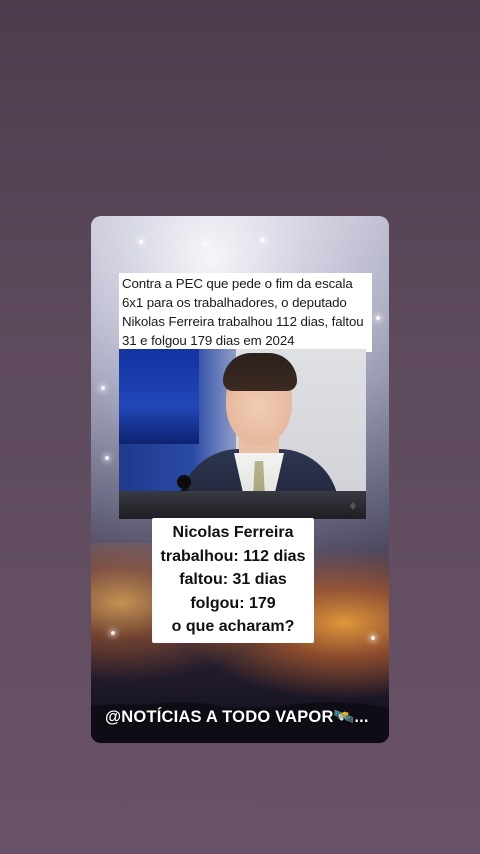 The height and width of the screenshot is (854, 480). What do you see at coordinates (233, 603) in the screenshot?
I see `stats-off: folgou: 179` at bounding box center [233, 603].